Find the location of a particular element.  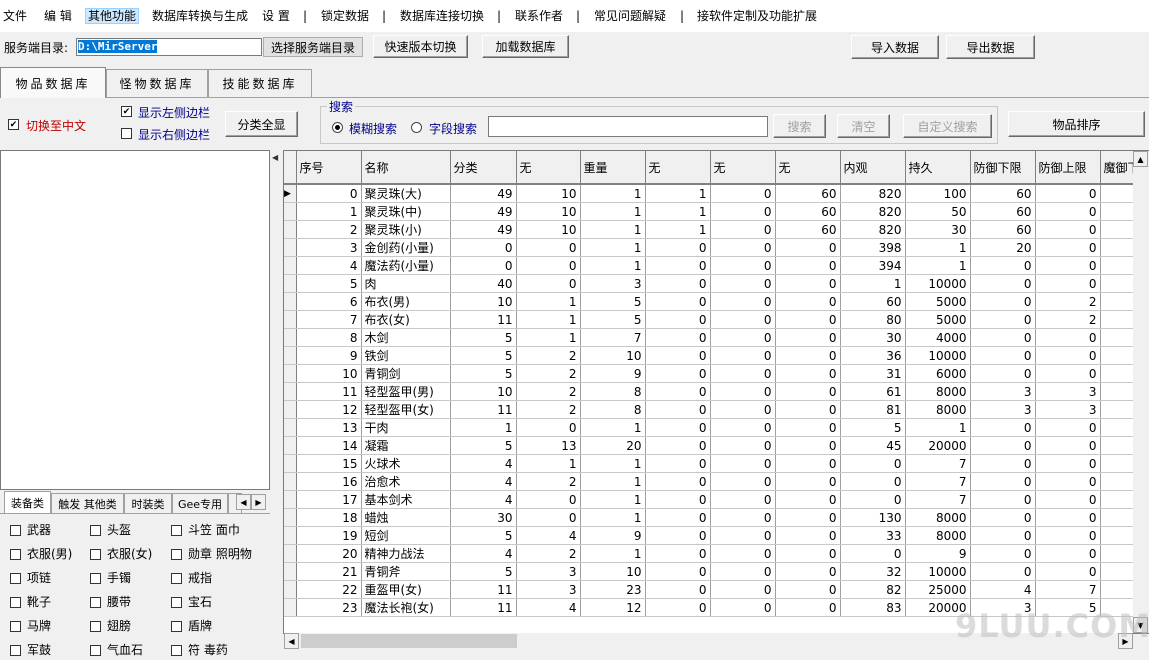

table-row: 17 基本剑术 4 0 1 0 0 0 0 7 0 0 is located at coordinates (714, 499).